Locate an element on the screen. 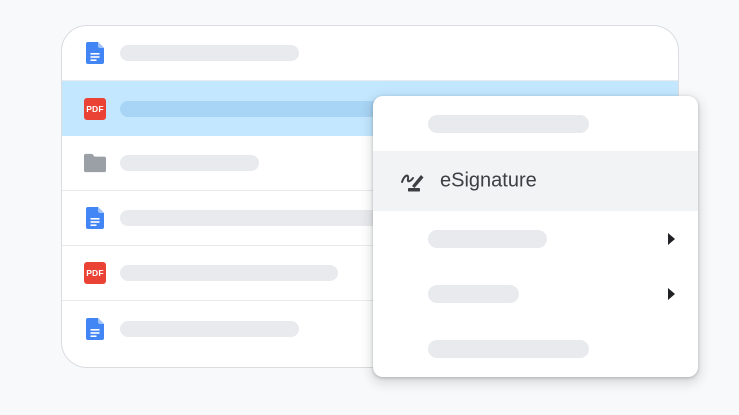  signature-pen-icon is located at coordinates (412, 181).